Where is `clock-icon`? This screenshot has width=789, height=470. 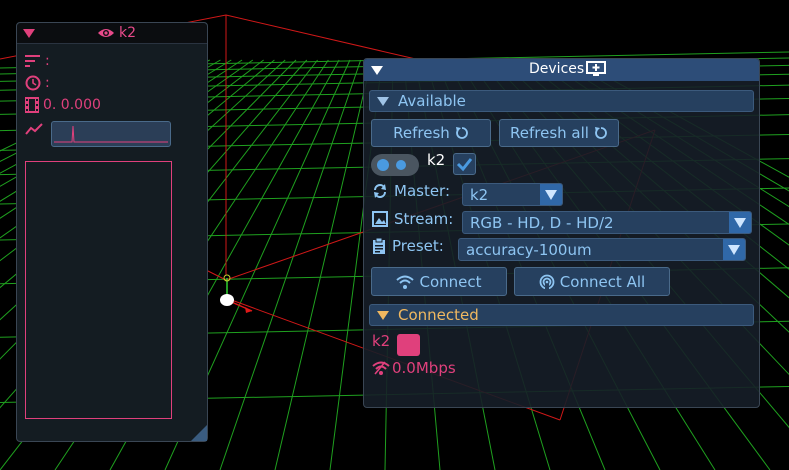
clock-icon is located at coordinates (33, 83).